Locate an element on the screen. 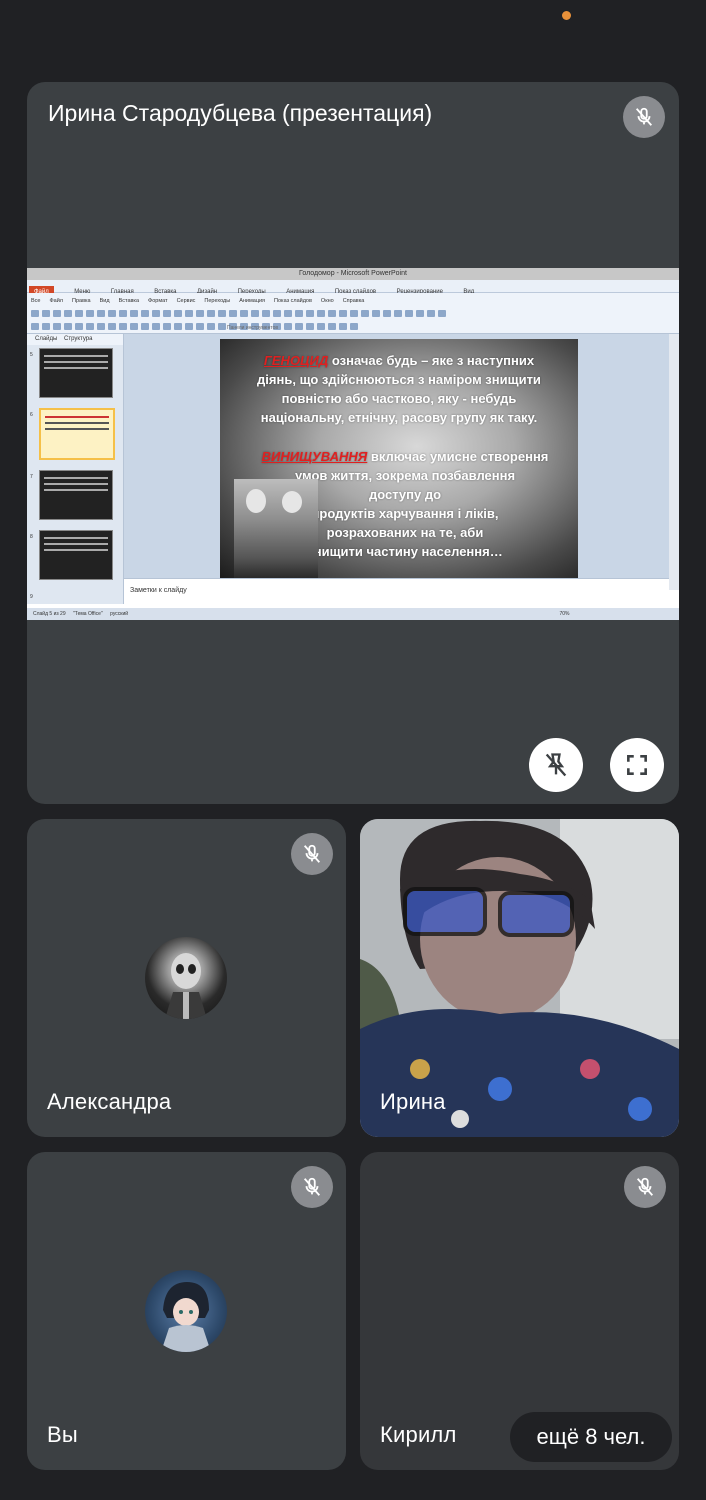 The height and width of the screenshot is (1500, 706). status-theme: "Тема Office" is located at coordinates (88, 614).